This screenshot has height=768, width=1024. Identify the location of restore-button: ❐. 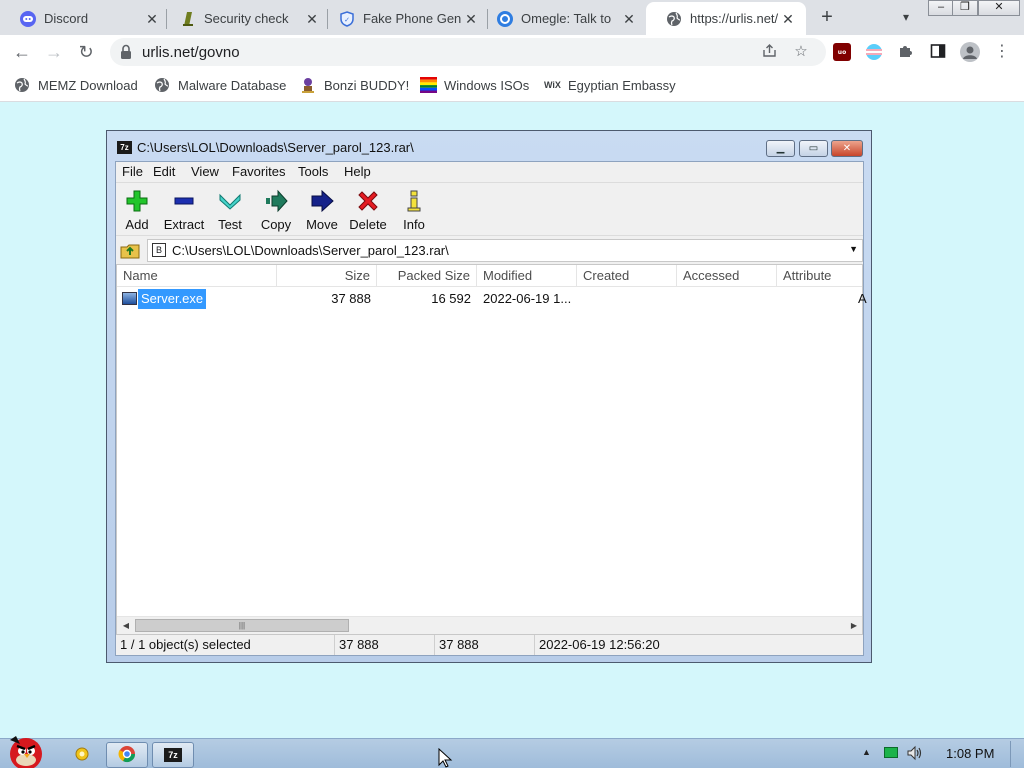
(965, 8).